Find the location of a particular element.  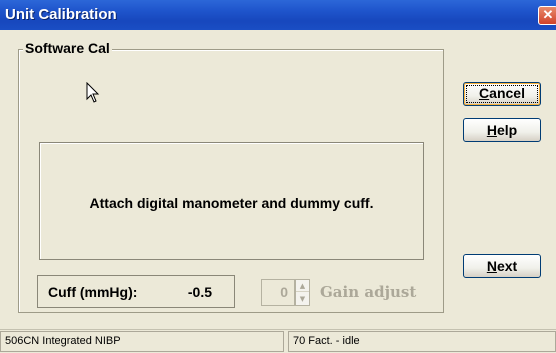

help-button: Help is located at coordinates (502, 130).